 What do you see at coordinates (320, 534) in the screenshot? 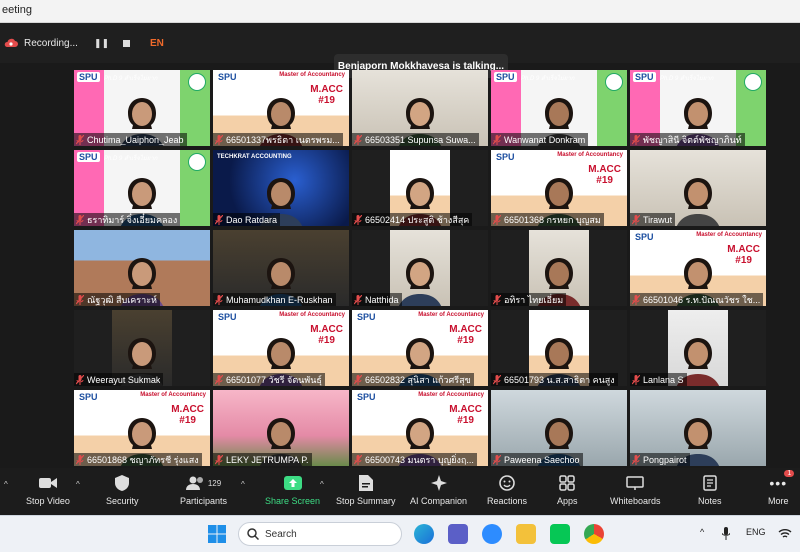
I see `taskbar-search: Search` at bounding box center [320, 534].